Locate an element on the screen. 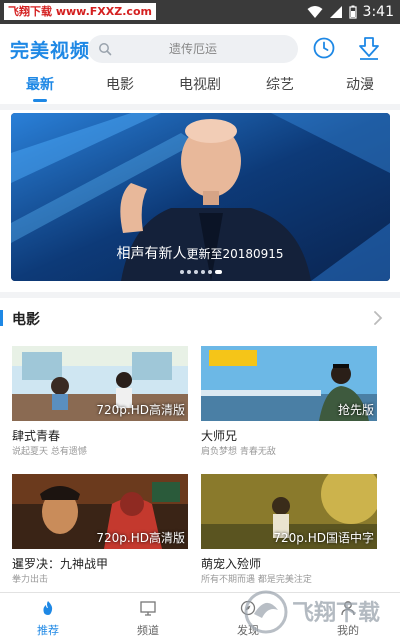 Image resolution: width=400 pixels, height=641 pixels. movie-poster: 抢先版 is located at coordinates (289, 383).